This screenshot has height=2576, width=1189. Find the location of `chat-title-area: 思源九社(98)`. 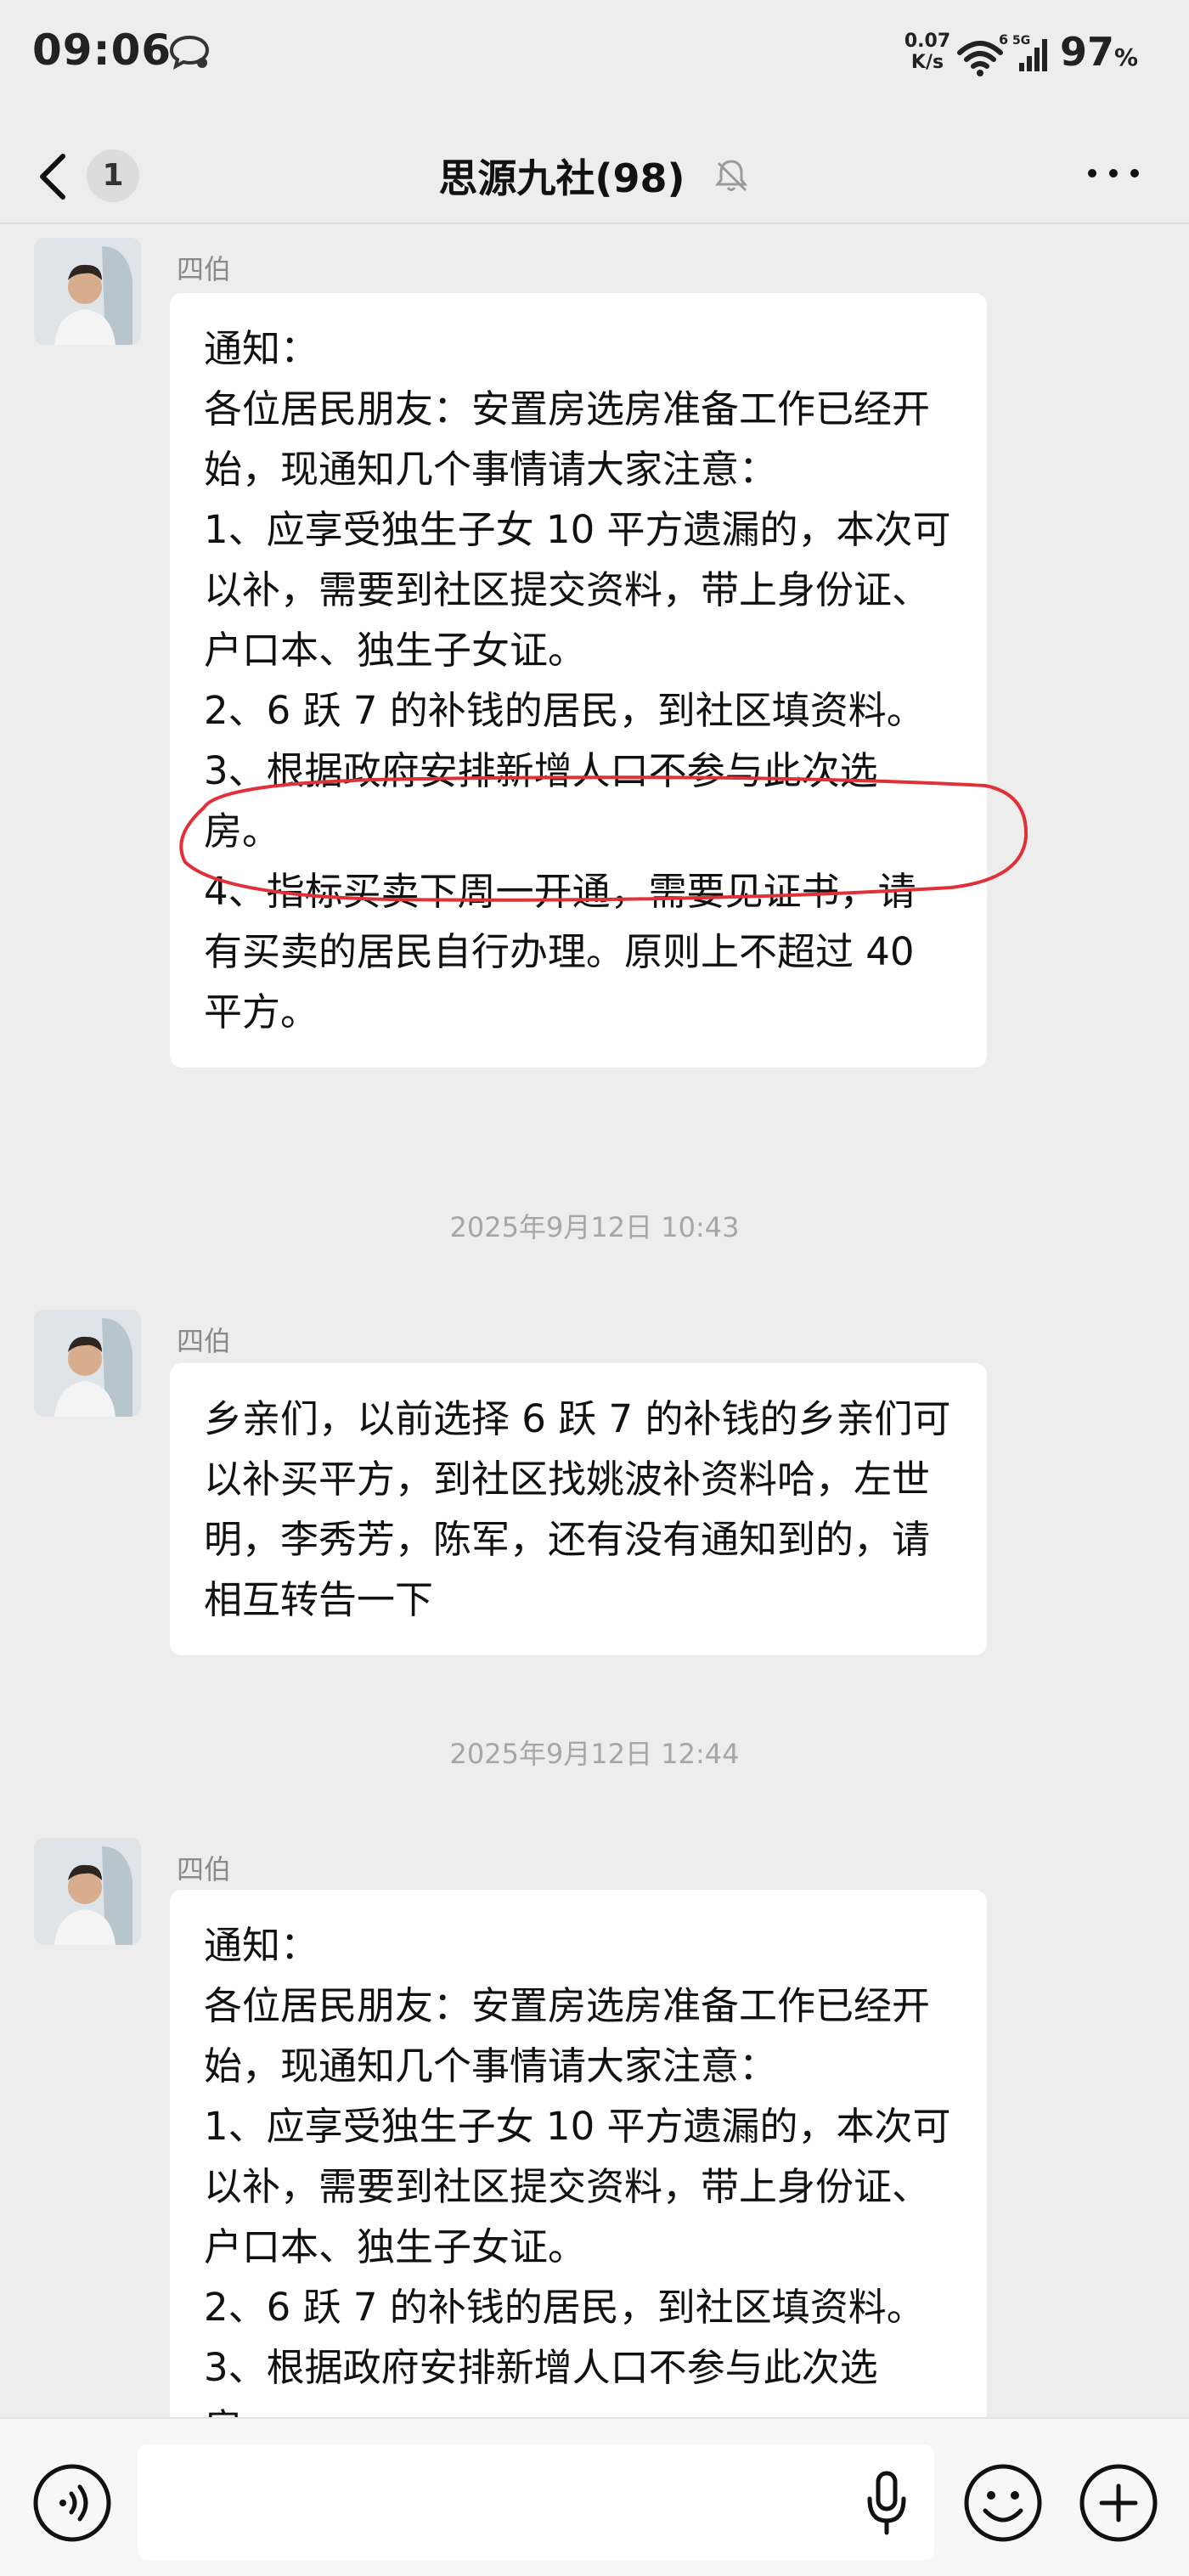

chat-title-area: 思源九社(98) is located at coordinates (594, 175).